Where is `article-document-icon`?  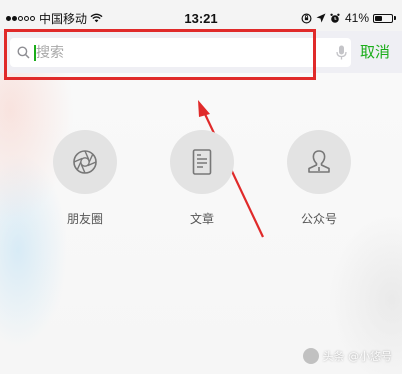
article-document-icon is located at coordinates (202, 162).